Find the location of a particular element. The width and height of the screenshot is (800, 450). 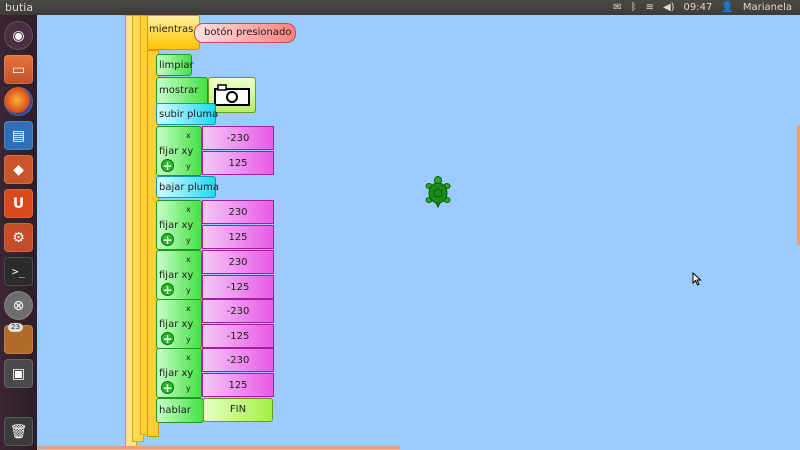

wifi-icon: ≋ is located at coordinates (650, 7).